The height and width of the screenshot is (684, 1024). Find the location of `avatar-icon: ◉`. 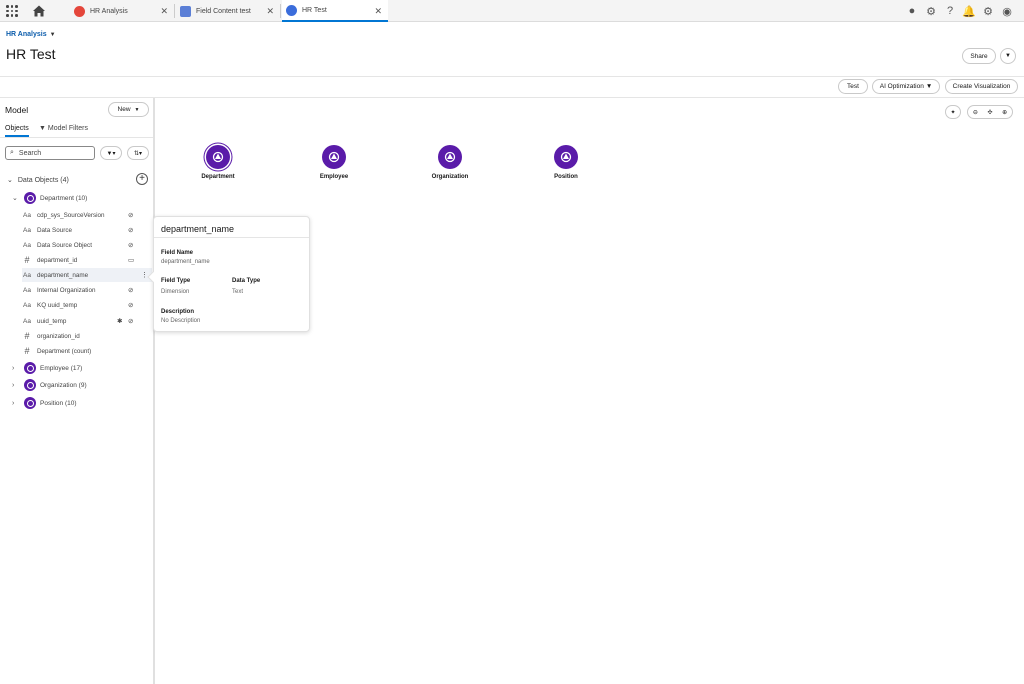

avatar-icon: ◉ is located at coordinates (1007, 11).